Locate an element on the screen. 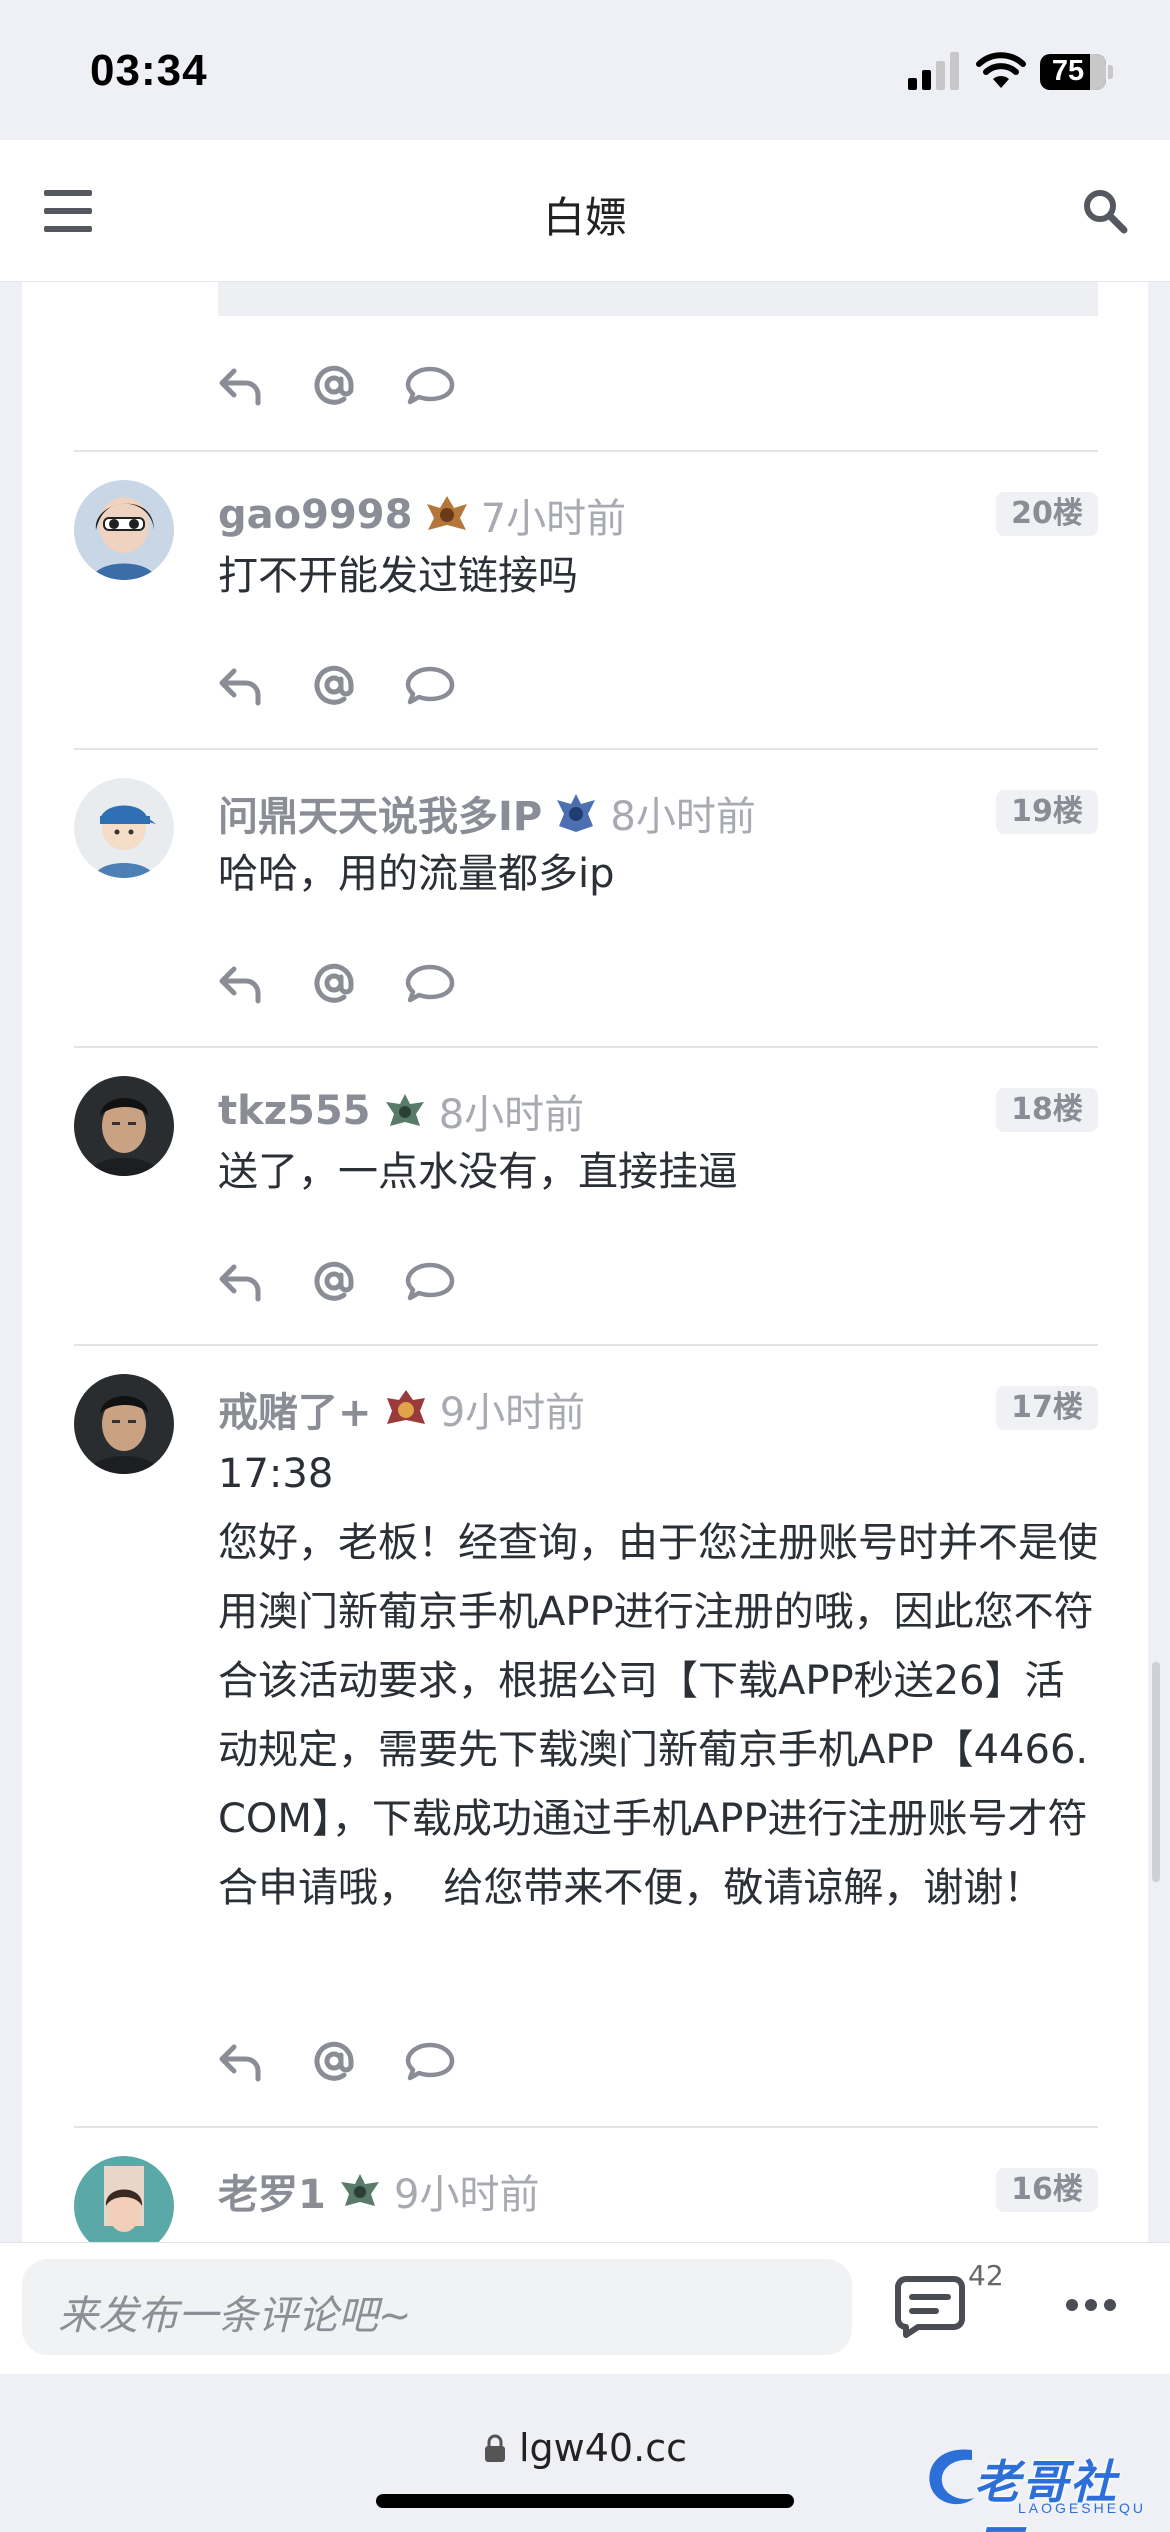 The height and width of the screenshot is (2532, 1170). browser-address-bar: lgw40.cc 老哥社区 LAOGESHEQU is located at coordinates (585, 2453).